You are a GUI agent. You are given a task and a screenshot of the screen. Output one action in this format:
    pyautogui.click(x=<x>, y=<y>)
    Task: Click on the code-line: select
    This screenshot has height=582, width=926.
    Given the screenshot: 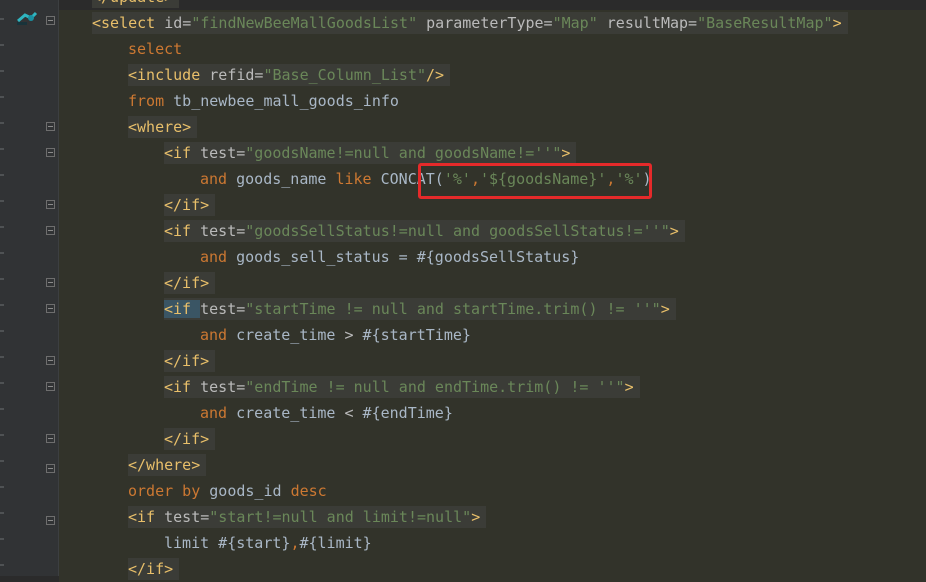 What is the action you would take?
    pyautogui.click(x=492, y=49)
    